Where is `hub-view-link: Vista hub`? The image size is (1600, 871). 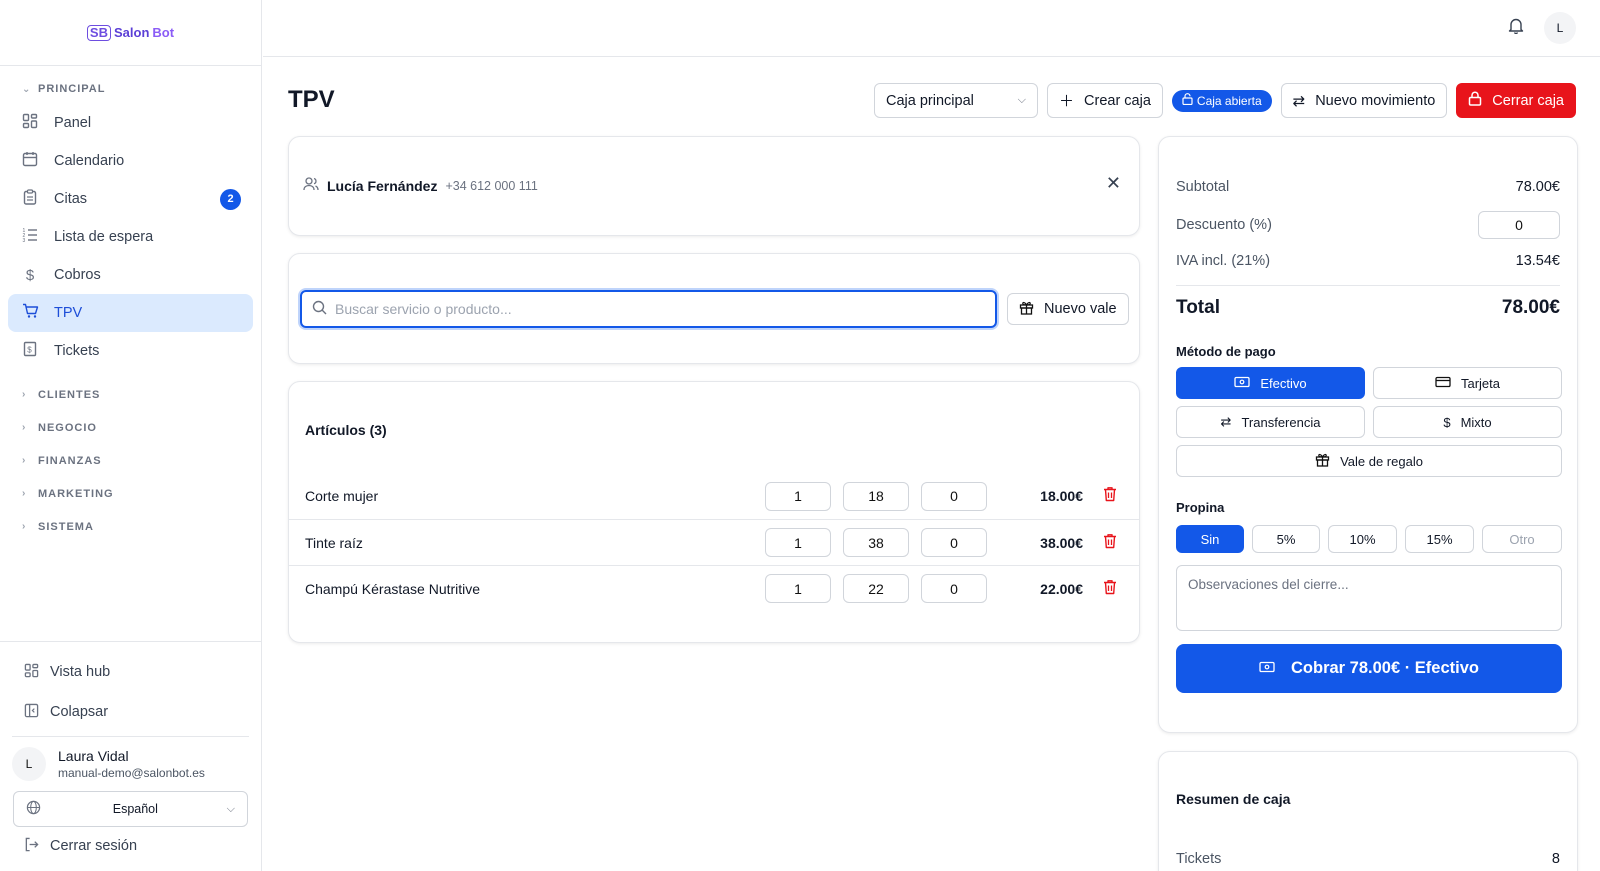 hub-view-link: Vista hub is located at coordinates (130, 672).